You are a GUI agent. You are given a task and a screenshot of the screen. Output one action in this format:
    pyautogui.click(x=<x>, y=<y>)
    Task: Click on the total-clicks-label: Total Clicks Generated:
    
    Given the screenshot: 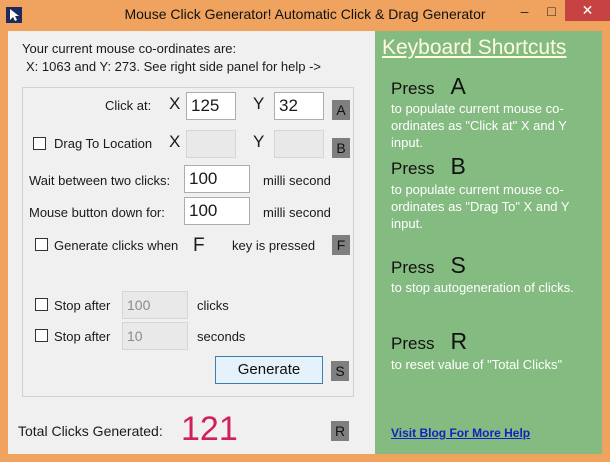 What is the action you would take?
    pyautogui.click(x=90, y=431)
    